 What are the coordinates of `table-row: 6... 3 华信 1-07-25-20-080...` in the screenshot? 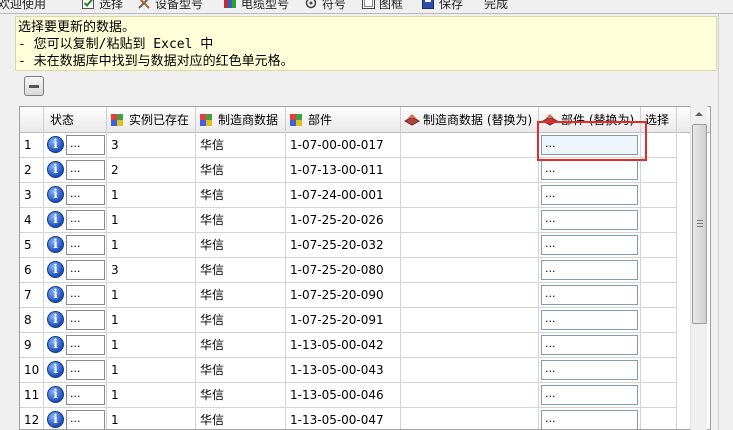 It's located at (365, 270).